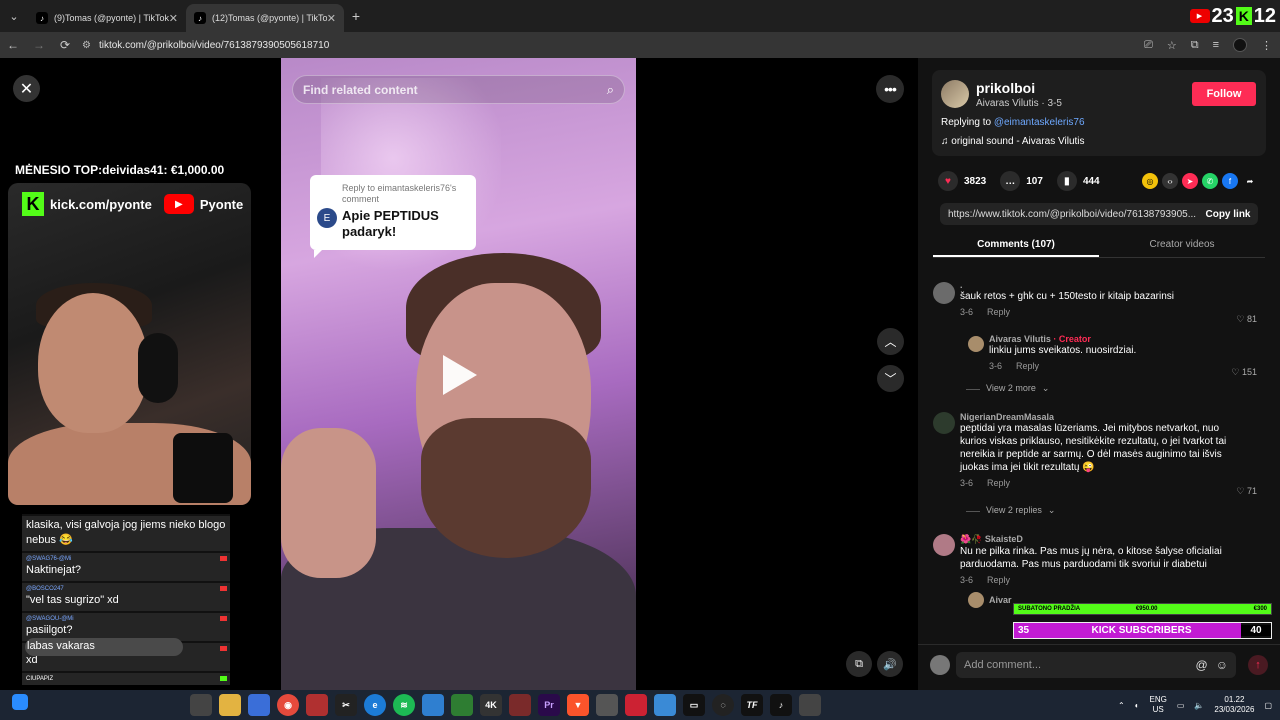  Describe the element at coordinates (1234, 705) in the screenshot. I see `clock: 01.22 23/03/2026` at that location.